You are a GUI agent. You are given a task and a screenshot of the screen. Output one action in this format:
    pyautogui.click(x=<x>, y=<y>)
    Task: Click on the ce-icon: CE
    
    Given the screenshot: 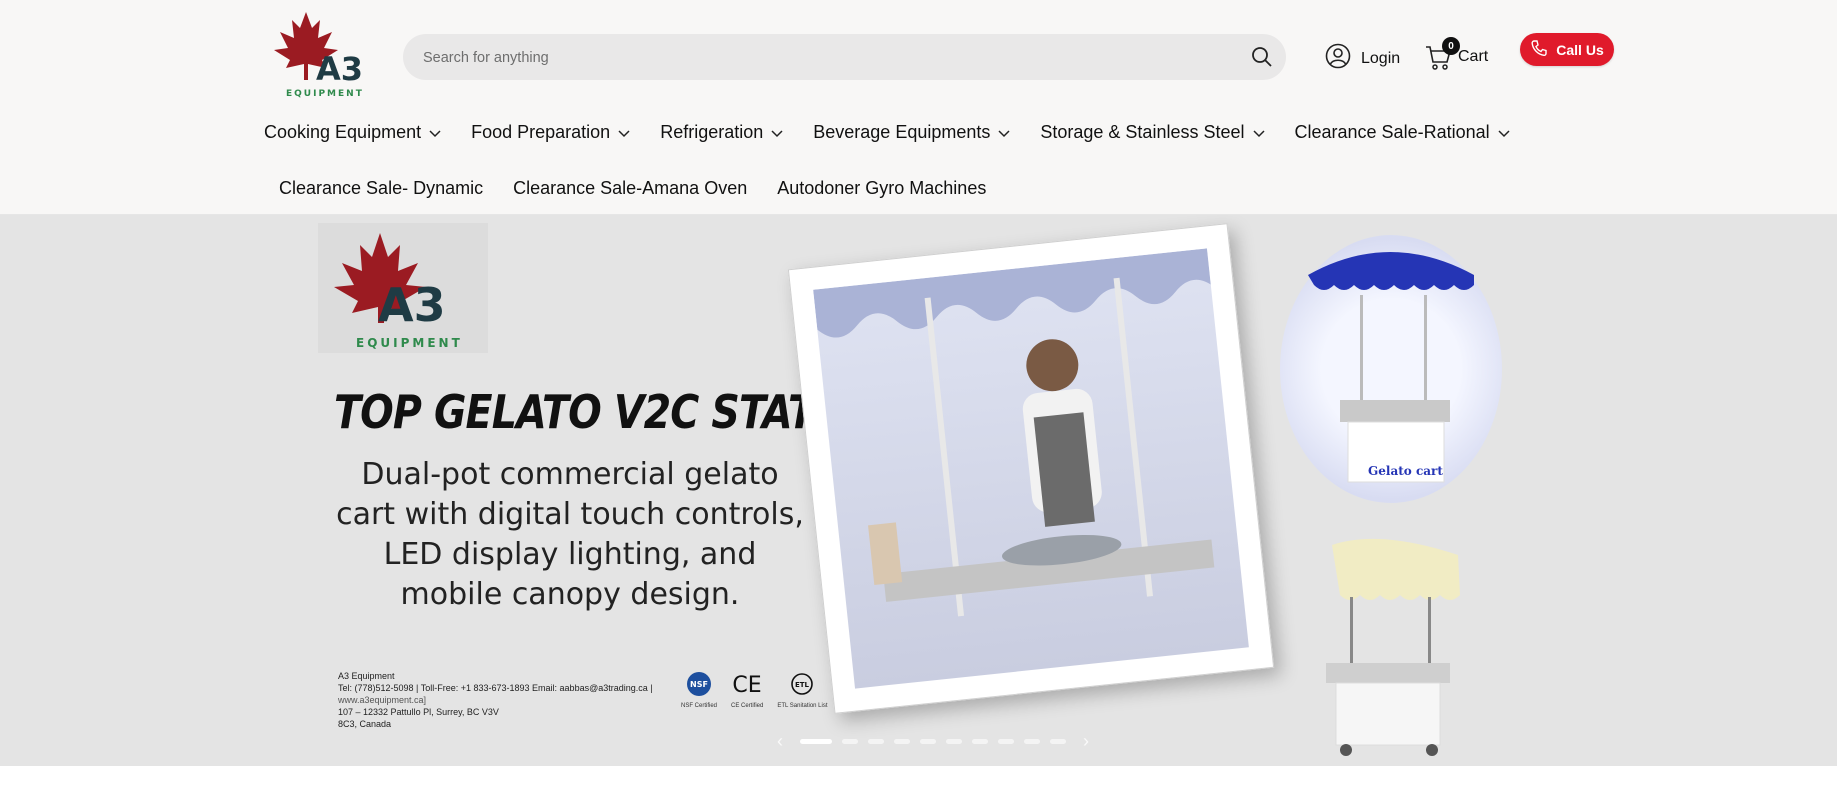 What is the action you would take?
    pyautogui.click(x=747, y=685)
    